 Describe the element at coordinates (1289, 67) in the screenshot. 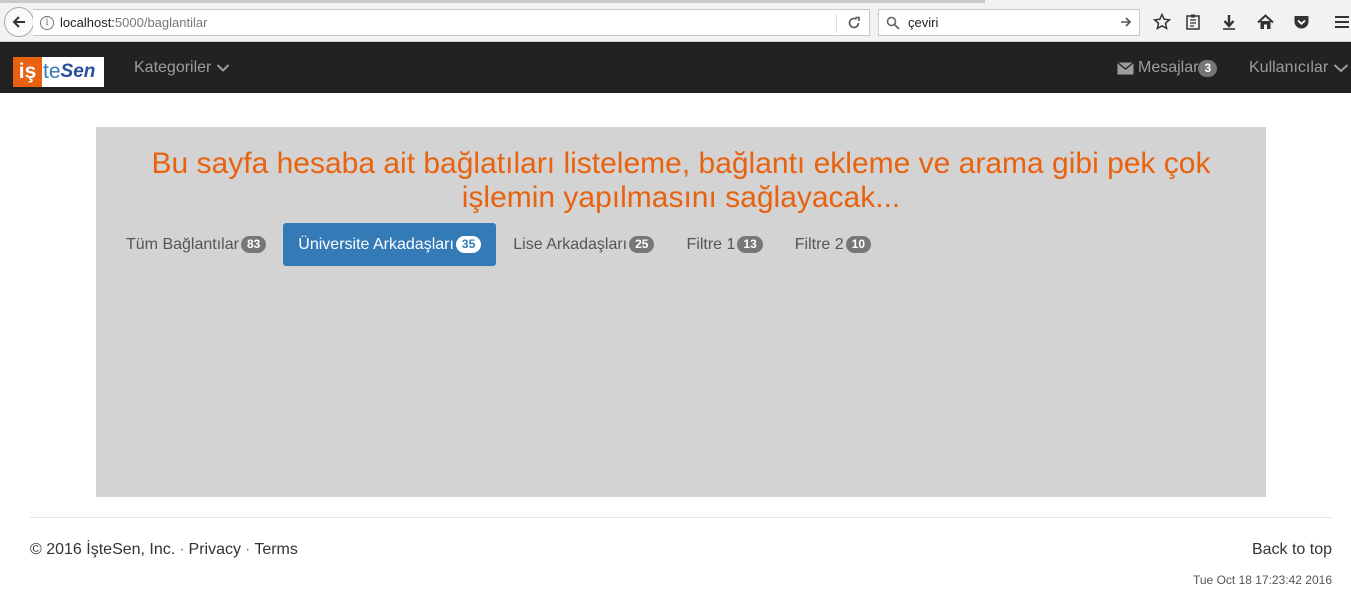

I see `kullanicilar-label: Kullanıcılar` at that location.